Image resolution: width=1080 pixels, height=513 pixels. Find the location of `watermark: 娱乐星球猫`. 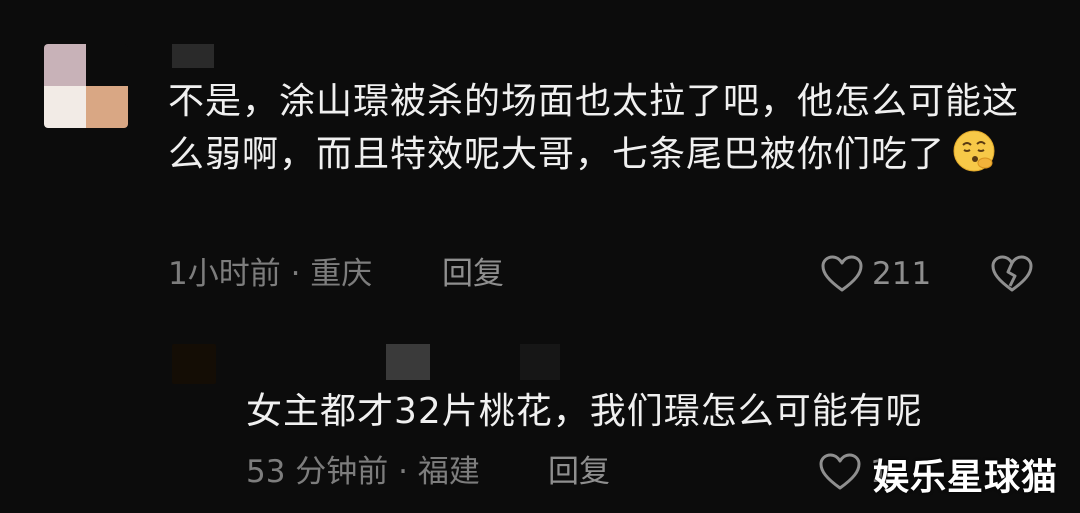

watermark: 娱乐星球猫 is located at coordinates (965, 477).